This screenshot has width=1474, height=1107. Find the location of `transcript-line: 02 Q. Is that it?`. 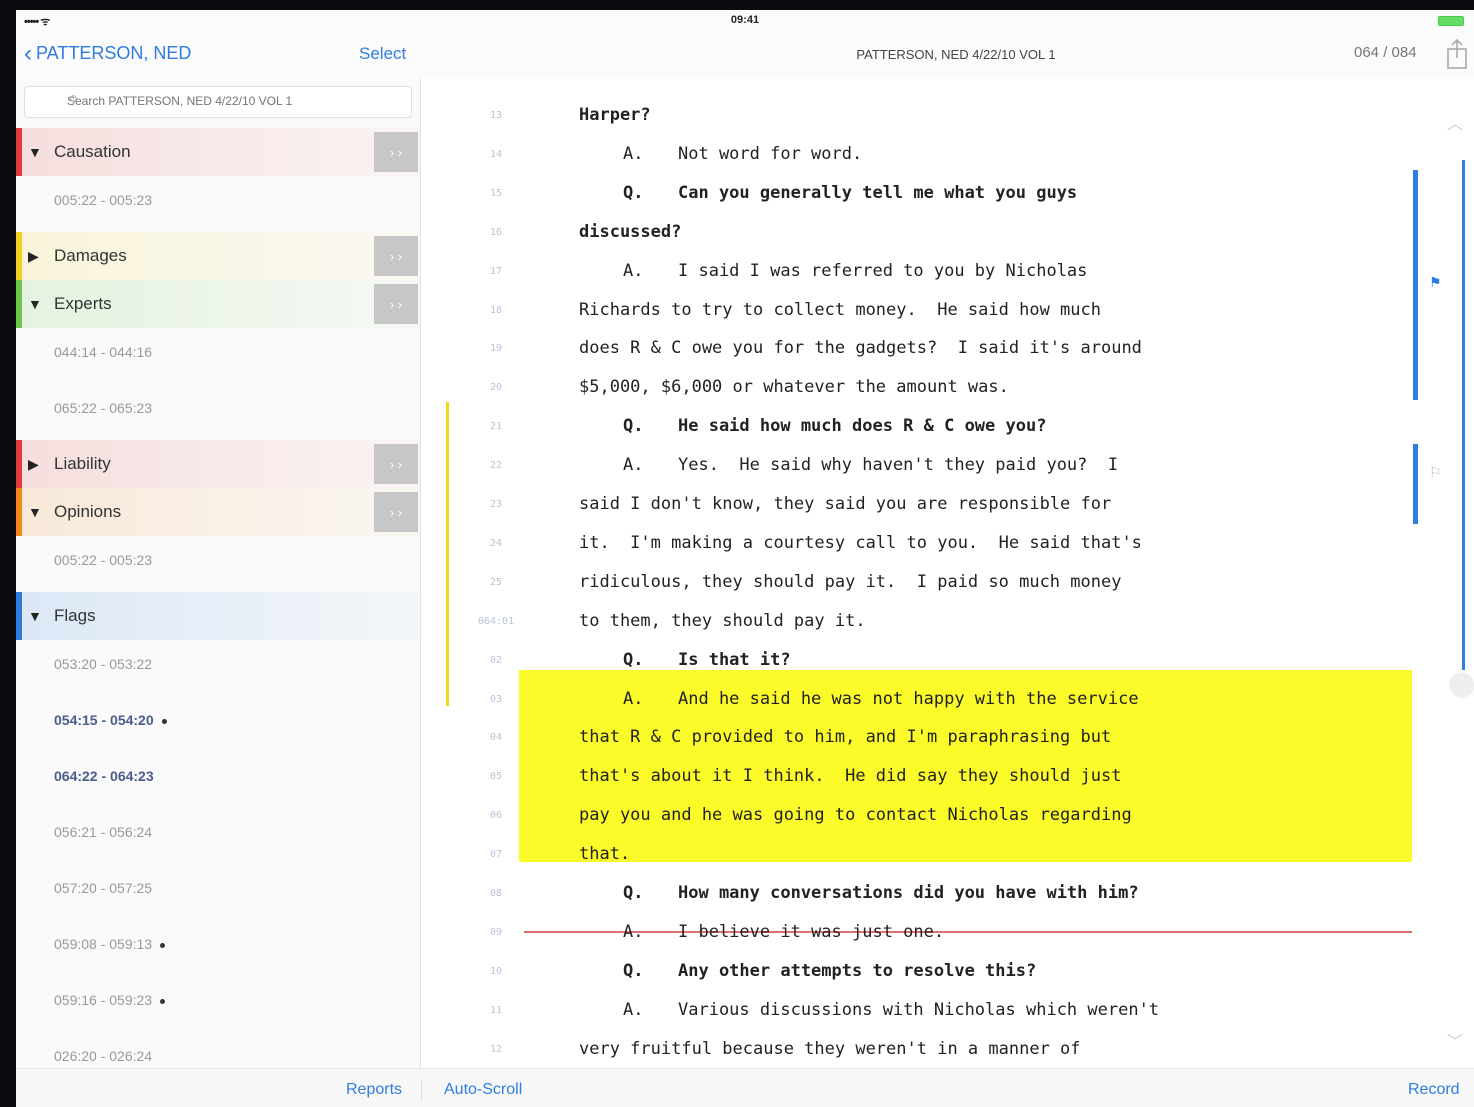

transcript-line: 02 Q. Is that it? is located at coordinates (921, 662).